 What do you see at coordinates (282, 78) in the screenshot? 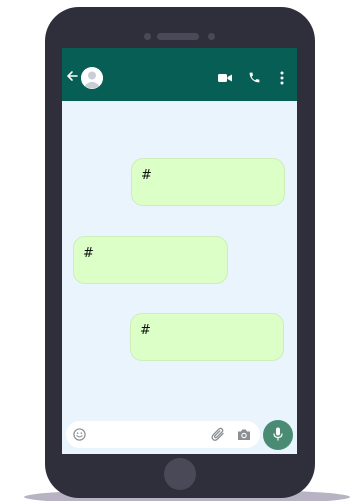
I see `vertical-dots-icon` at bounding box center [282, 78].